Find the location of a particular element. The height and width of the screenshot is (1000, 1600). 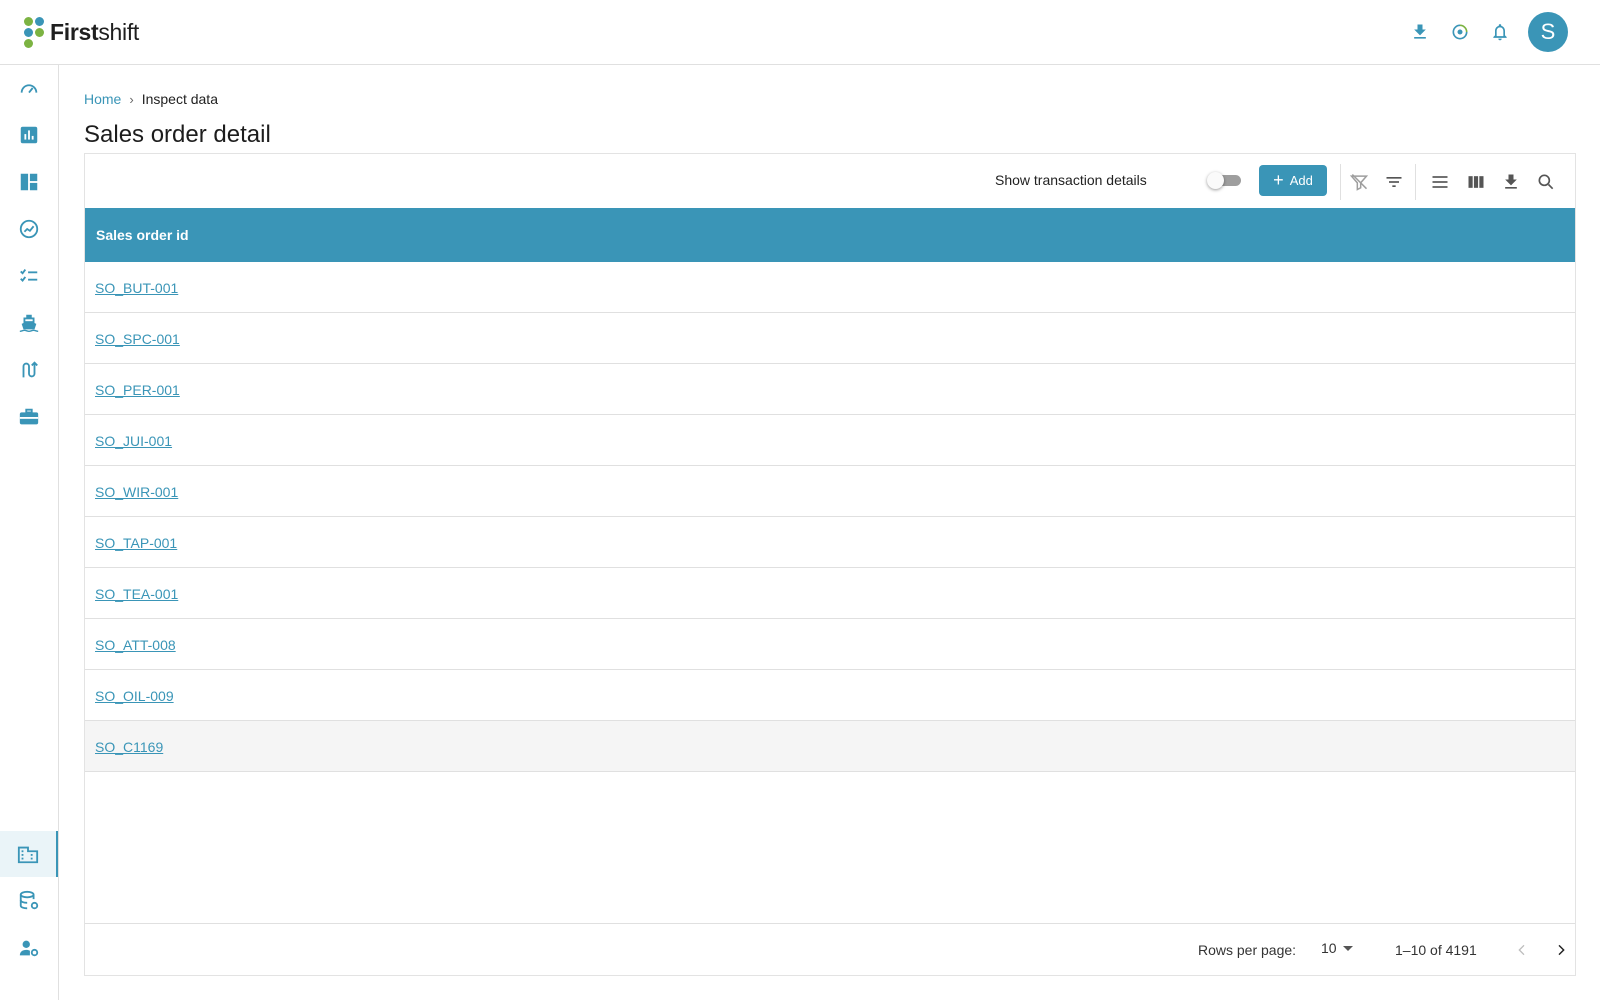

column-header-sales-order-id: Sales order id is located at coordinates (142, 235).